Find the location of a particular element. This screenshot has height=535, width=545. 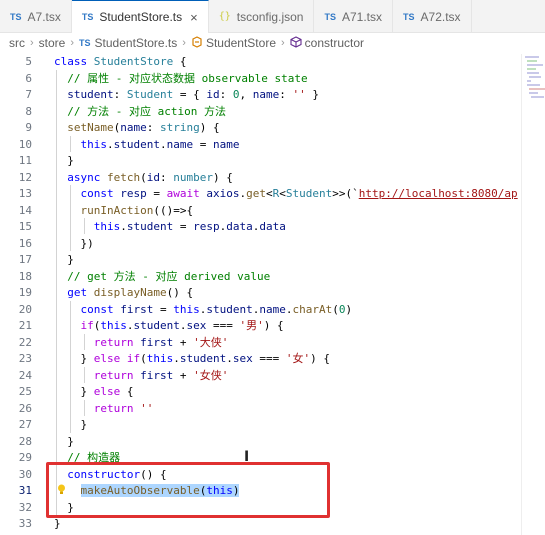

code-line: 18 // get 方法 - 对应 derived value is located at coordinates (260, 277).